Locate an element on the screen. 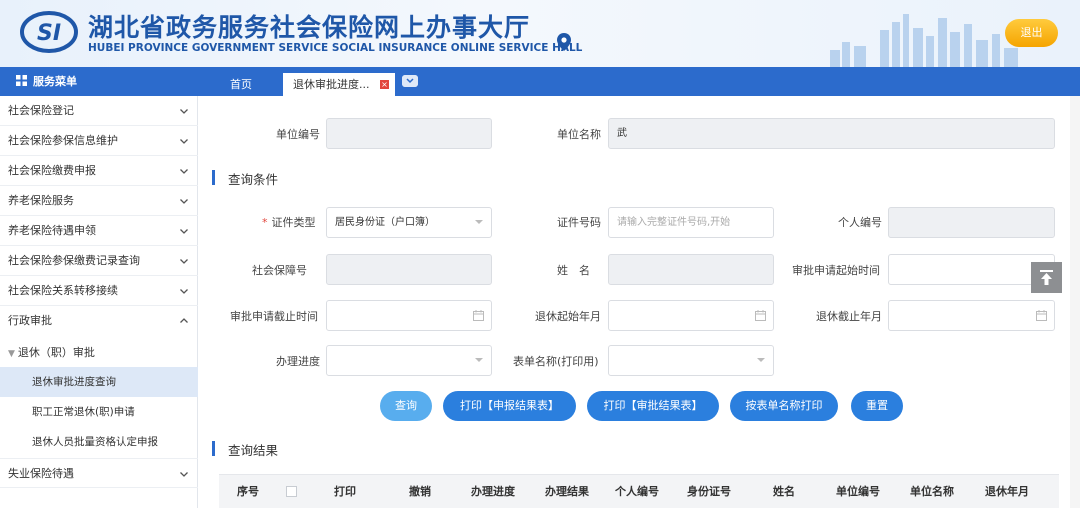  sidebar-item-label: 失业保险待遇 is located at coordinates (41, 473).